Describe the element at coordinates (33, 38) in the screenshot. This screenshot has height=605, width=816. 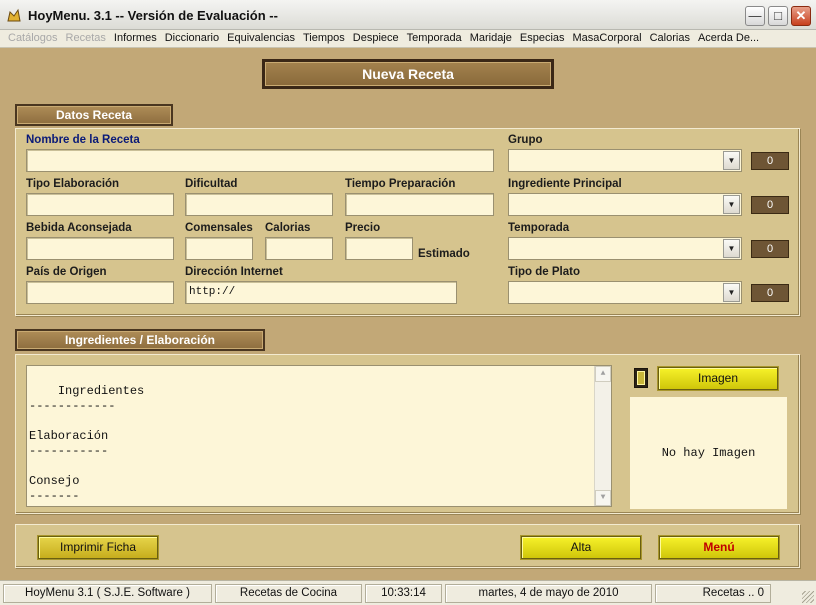
I see `menu-catalogos: Catálogos` at that location.